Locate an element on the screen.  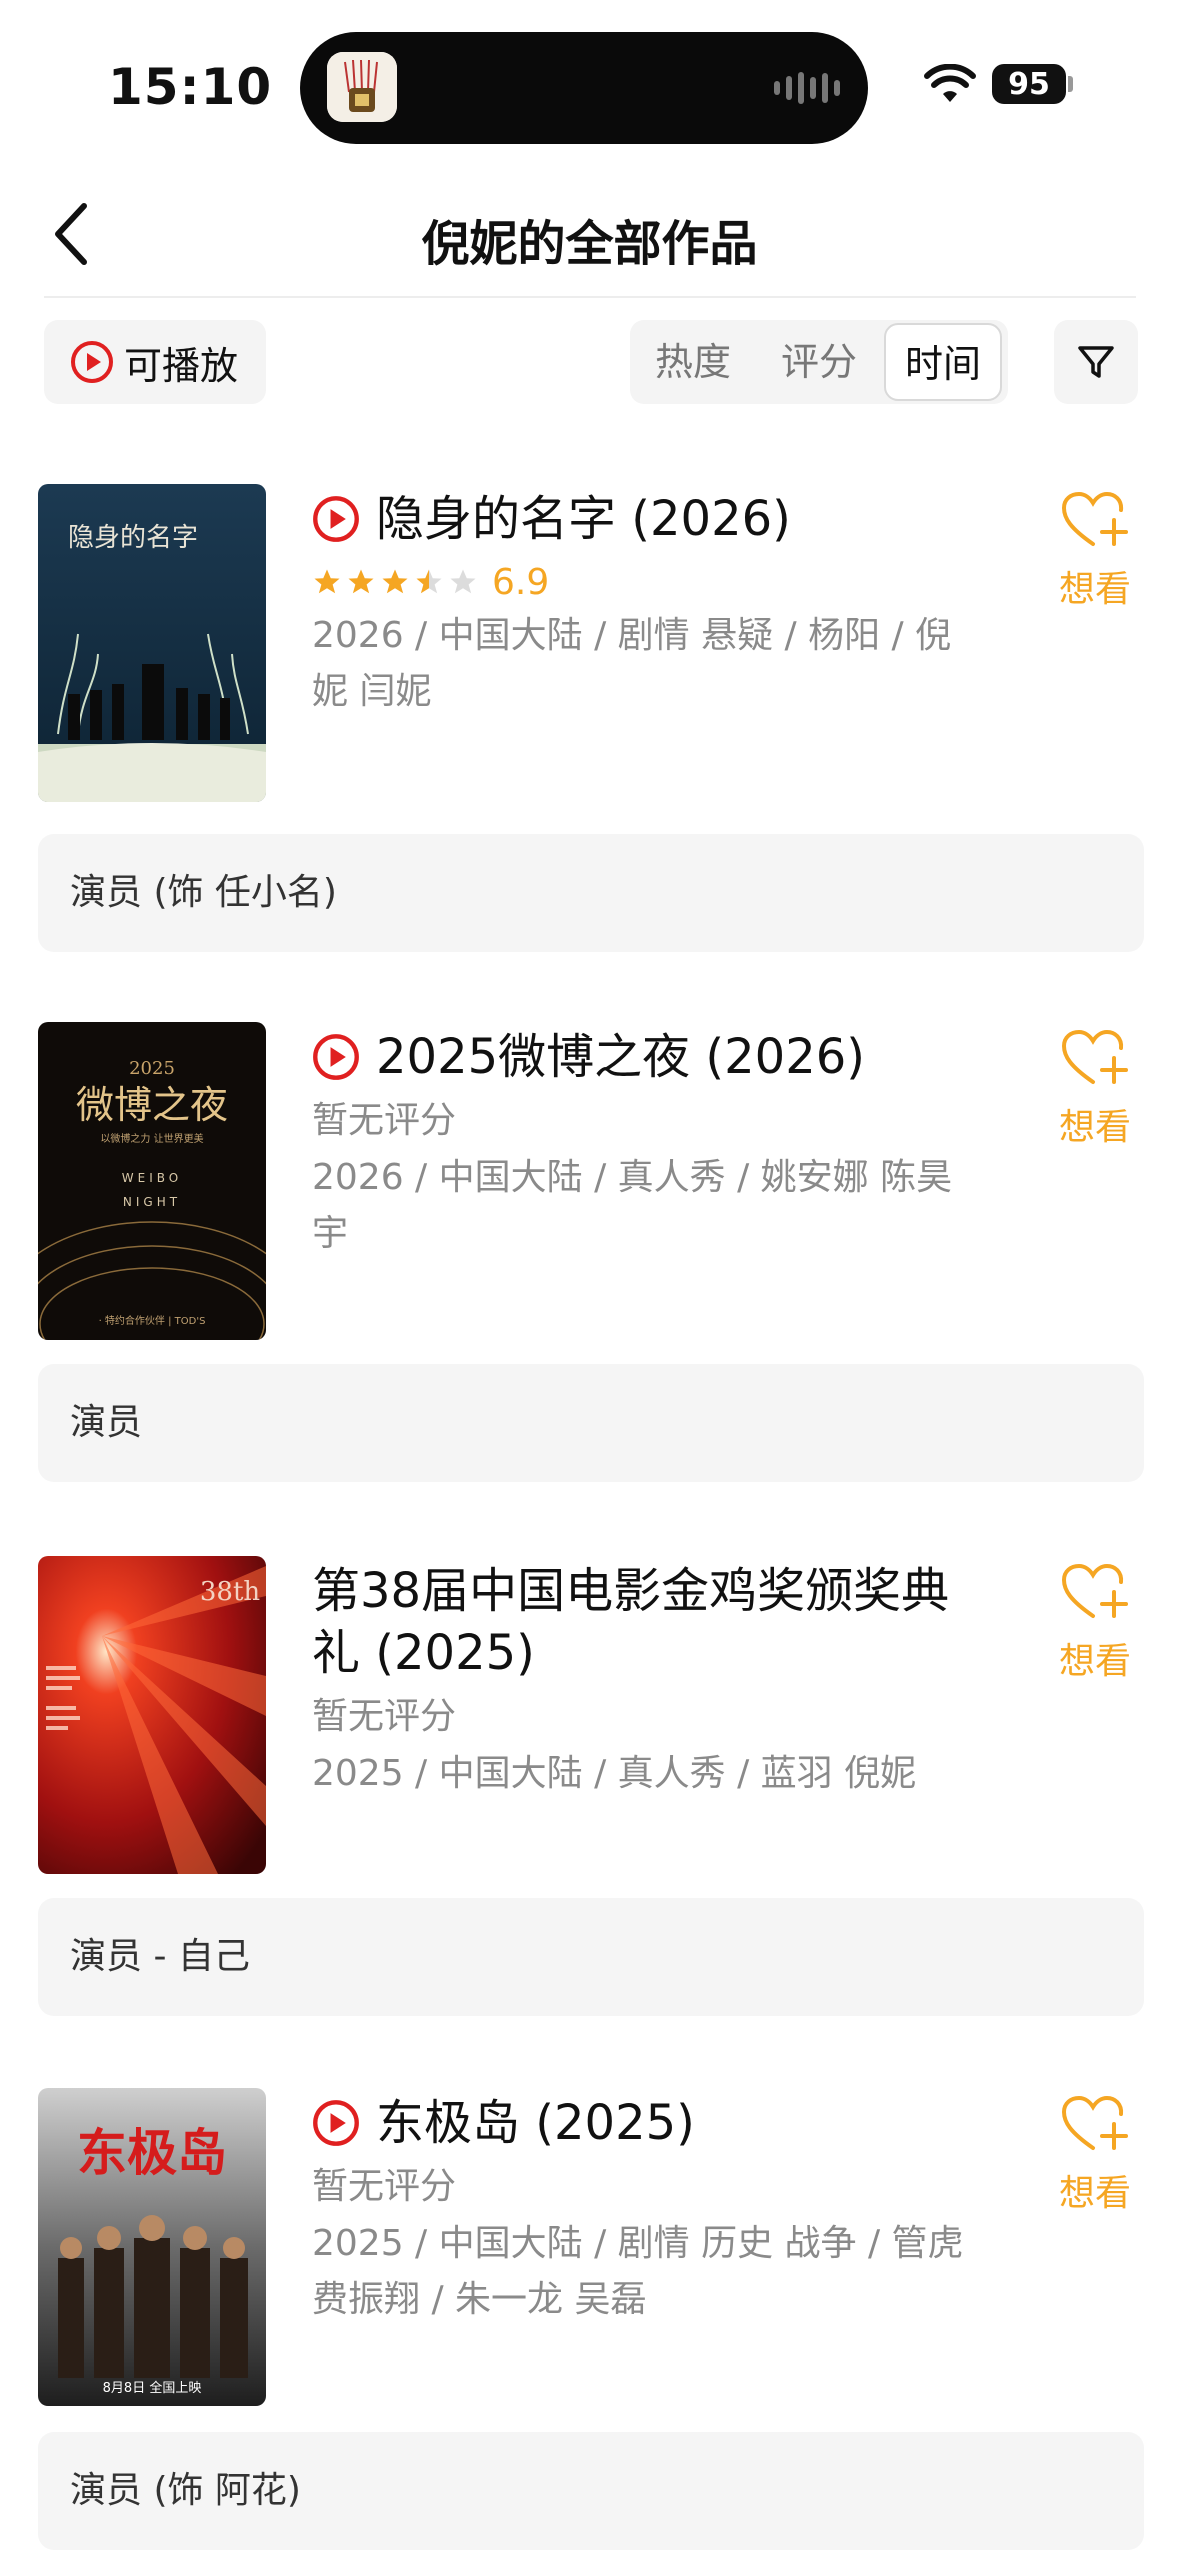
poster-year-text: 2025 is located at coordinates (152, 1068).